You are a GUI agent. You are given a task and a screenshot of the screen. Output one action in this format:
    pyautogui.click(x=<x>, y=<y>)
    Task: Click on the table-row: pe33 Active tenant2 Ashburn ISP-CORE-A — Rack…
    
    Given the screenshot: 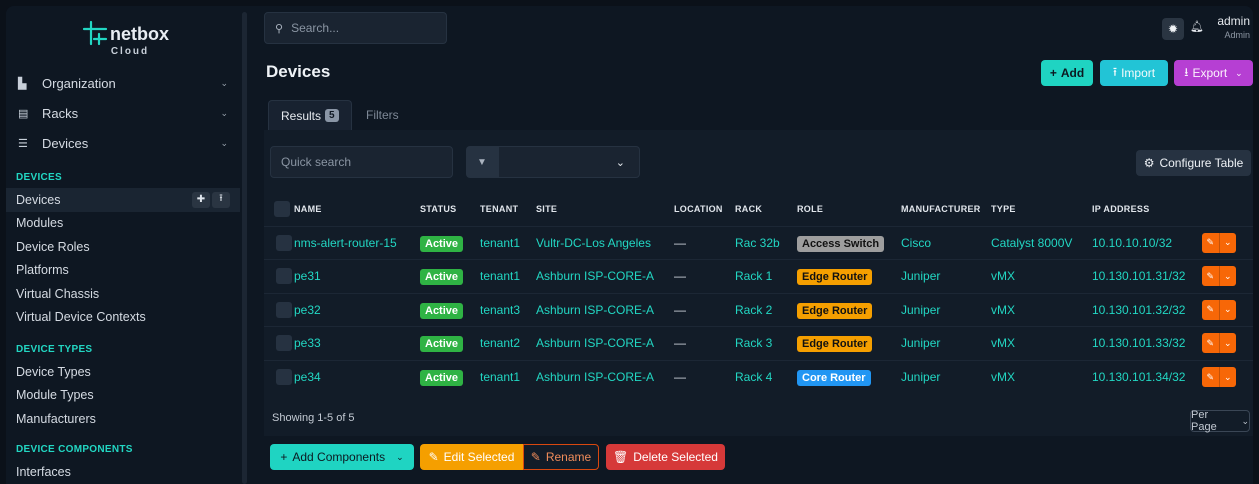 What is the action you would take?
    pyautogui.click(x=758, y=343)
    